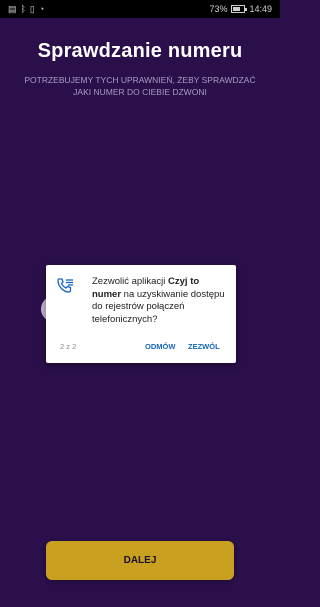  What do you see at coordinates (32, 8) in the screenshot?
I see `vibrate-icon: ▯` at bounding box center [32, 8].